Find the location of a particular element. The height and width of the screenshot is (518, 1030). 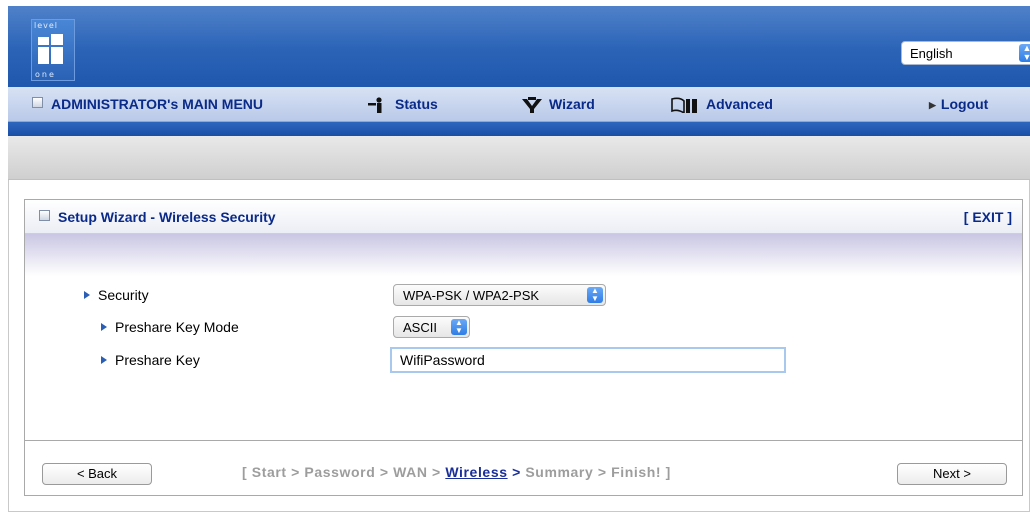

menu-advanced-label: Advanced is located at coordinates (739, 104).